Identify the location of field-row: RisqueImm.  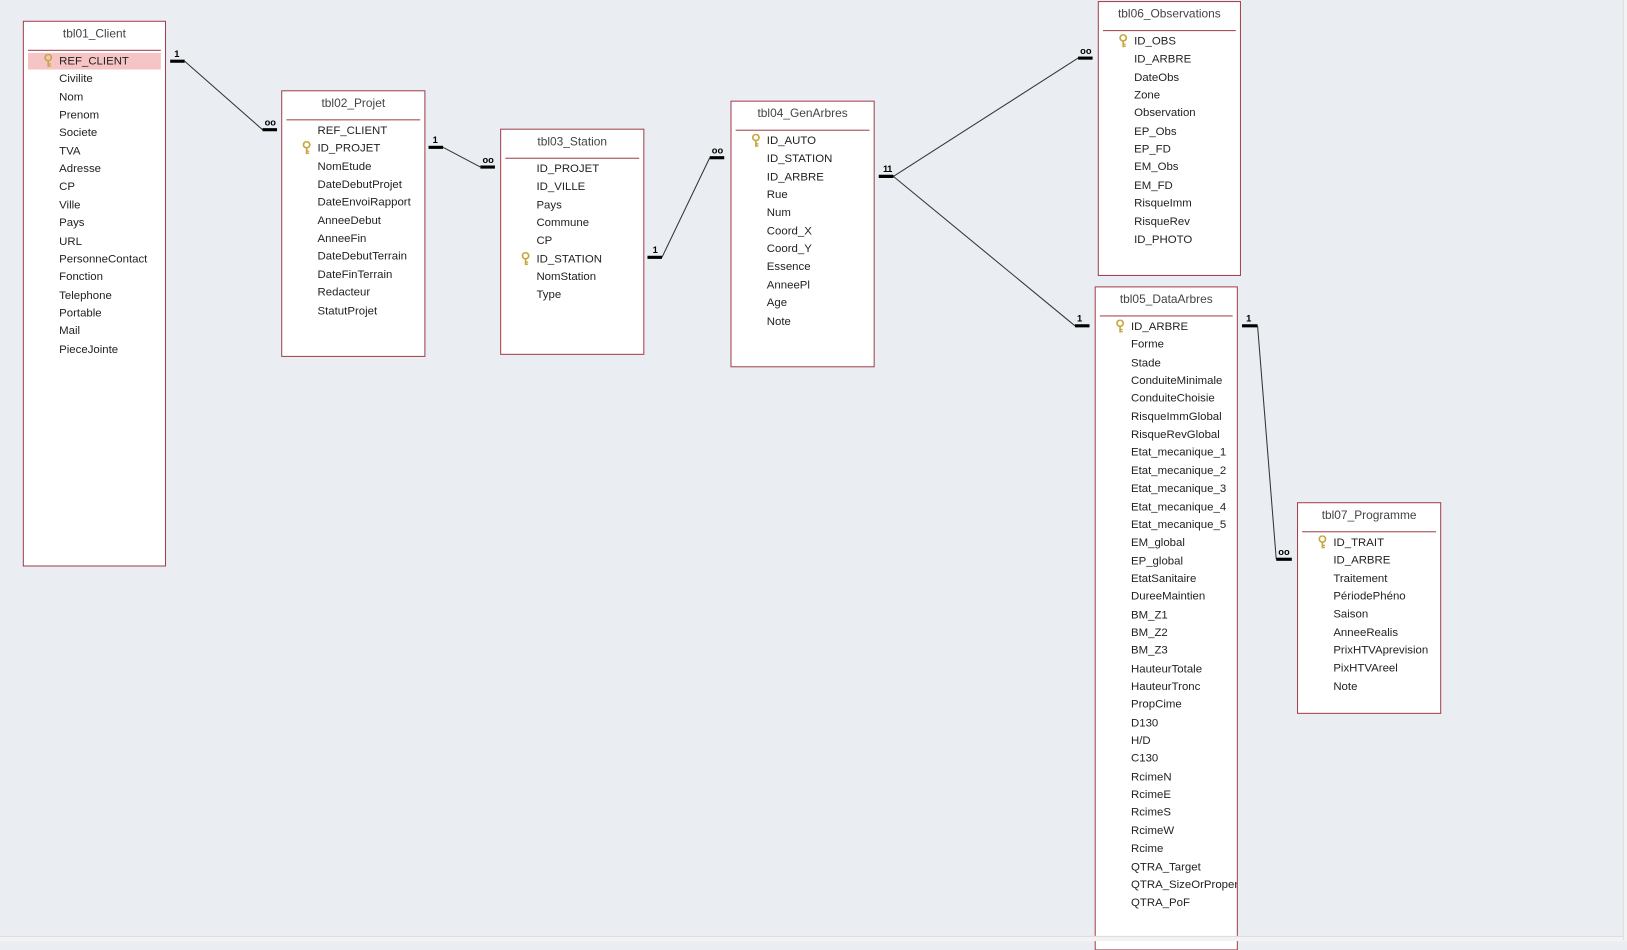
(1169, 203).